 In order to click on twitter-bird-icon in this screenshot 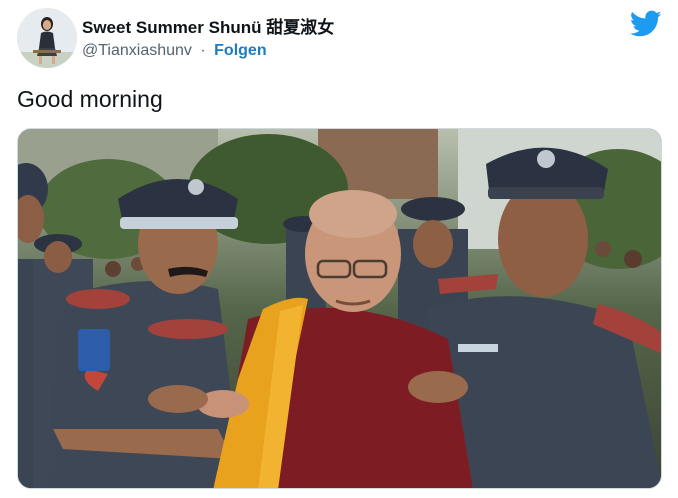, I will do `click(645, 24)`.